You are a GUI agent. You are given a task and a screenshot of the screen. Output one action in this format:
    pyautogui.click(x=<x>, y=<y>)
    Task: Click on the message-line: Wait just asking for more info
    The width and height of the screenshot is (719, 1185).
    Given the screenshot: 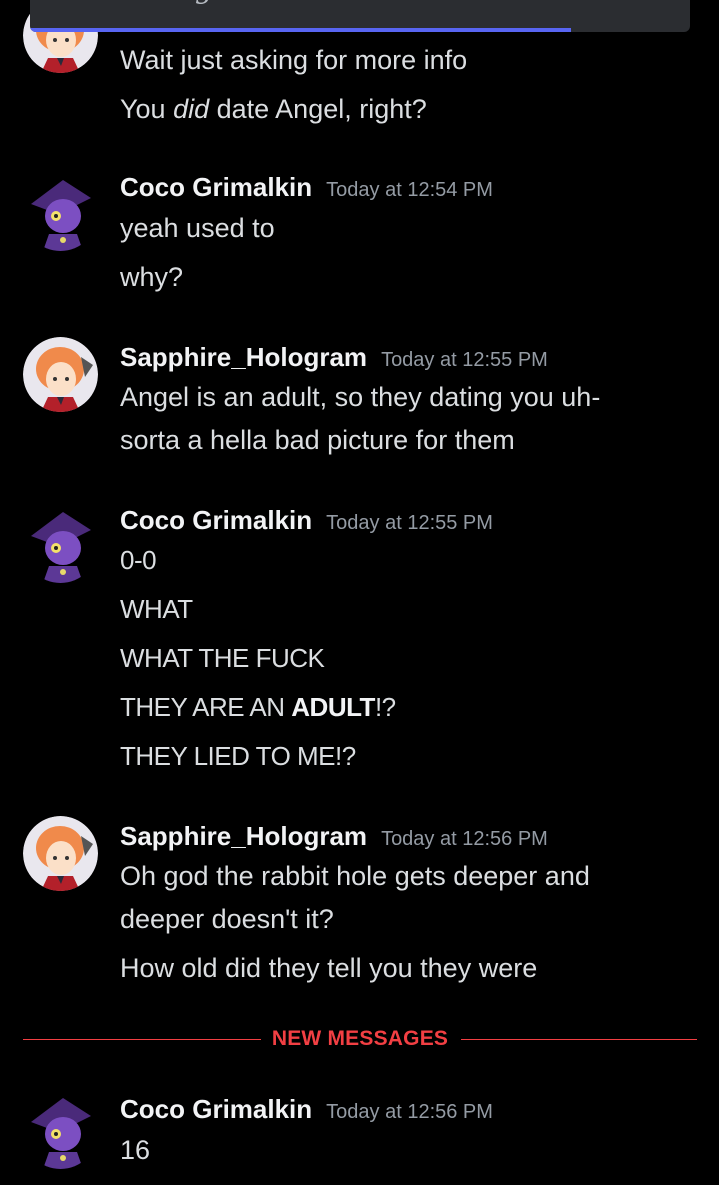 What is the action you would take?
    pyautogui.click(x=294, y=60)
    